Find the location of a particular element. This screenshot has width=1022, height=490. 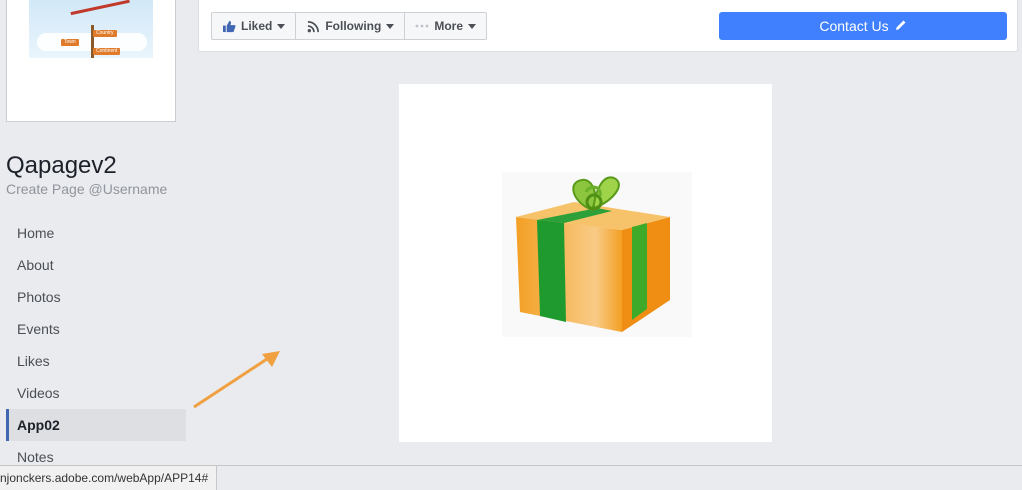

sign-town: Town is located at coordinates (70, 42).